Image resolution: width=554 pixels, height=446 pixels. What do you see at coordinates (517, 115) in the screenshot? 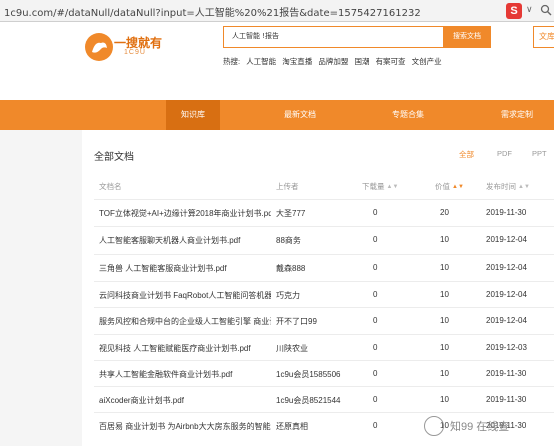
I see `nav-item-custom: 需求定制` at bounding box center [517, 115].